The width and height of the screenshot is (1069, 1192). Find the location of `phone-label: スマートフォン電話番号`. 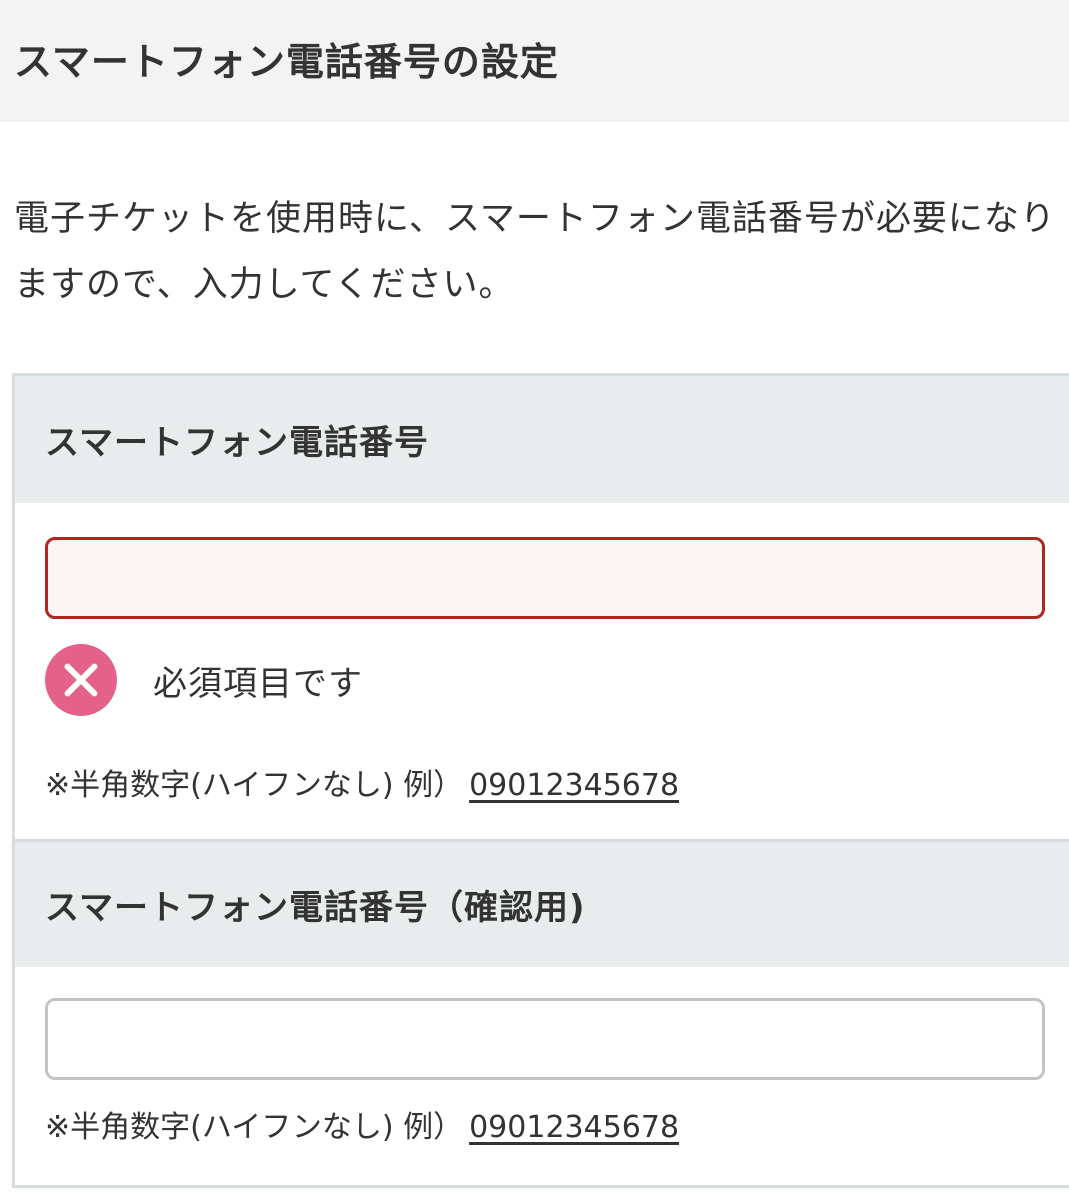

phone-label: スマートフォン電話番号 is located at coordinates (237, 443).